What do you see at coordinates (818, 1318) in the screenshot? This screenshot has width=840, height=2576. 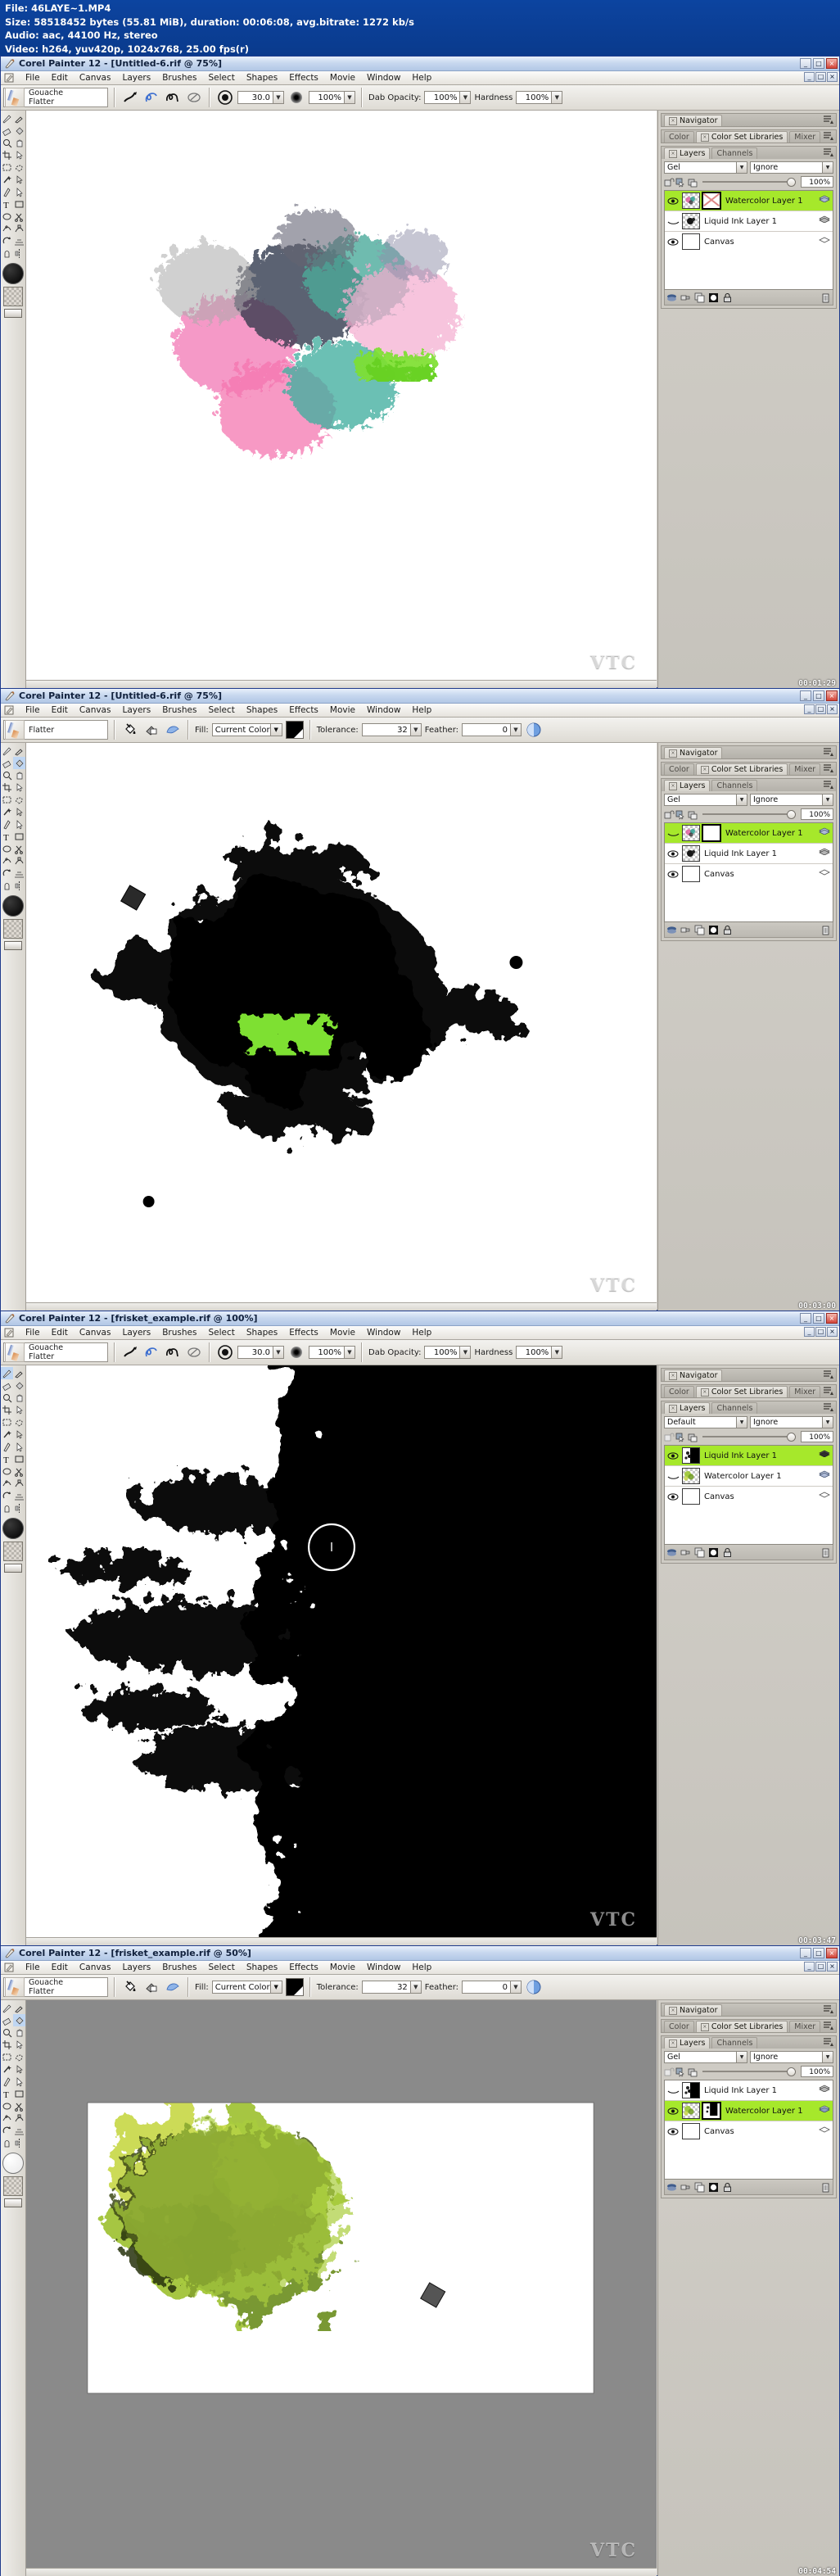 I see `maximize-button: □` at bounding box center [818, 1318].